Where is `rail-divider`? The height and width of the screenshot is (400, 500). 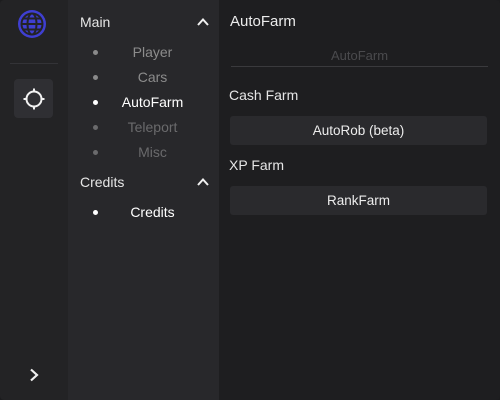
rail-divider is located at coordinates (34, 63).